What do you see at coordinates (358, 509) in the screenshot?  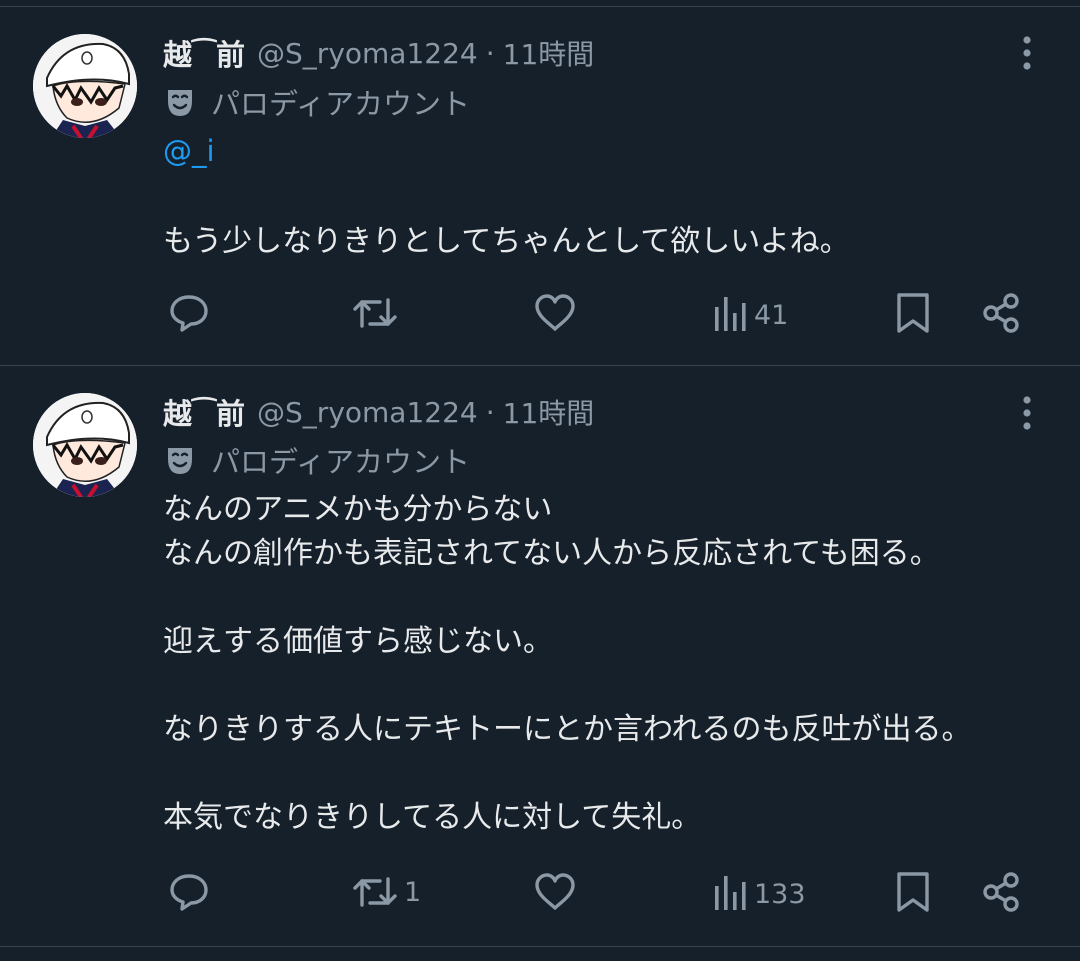 I see `tweet-line: なんのアニメかも分からない` at bounding box center [358, 509].